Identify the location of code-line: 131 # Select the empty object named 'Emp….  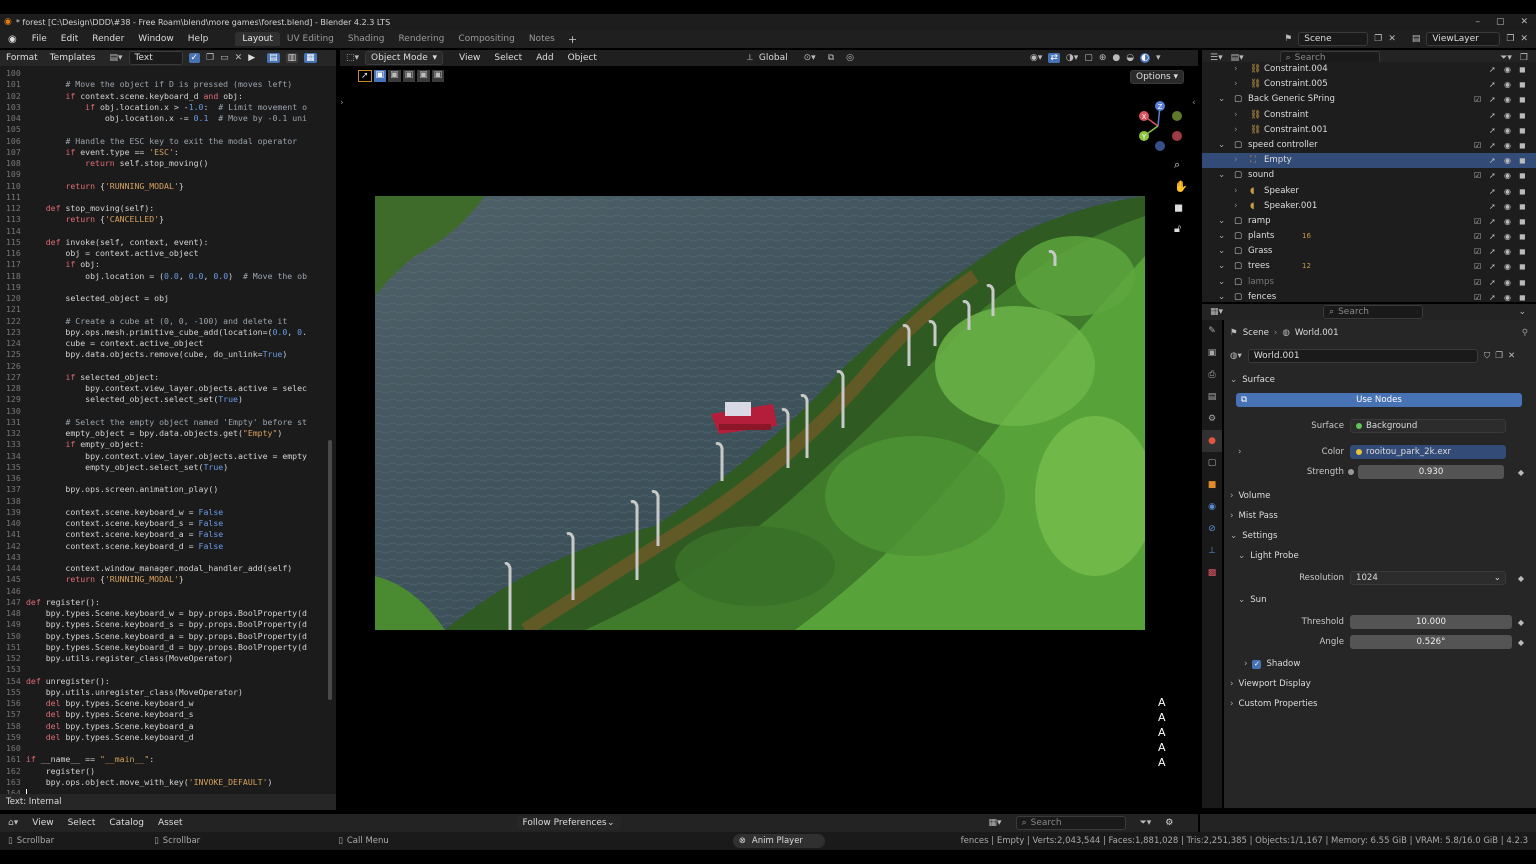
(168, 422).